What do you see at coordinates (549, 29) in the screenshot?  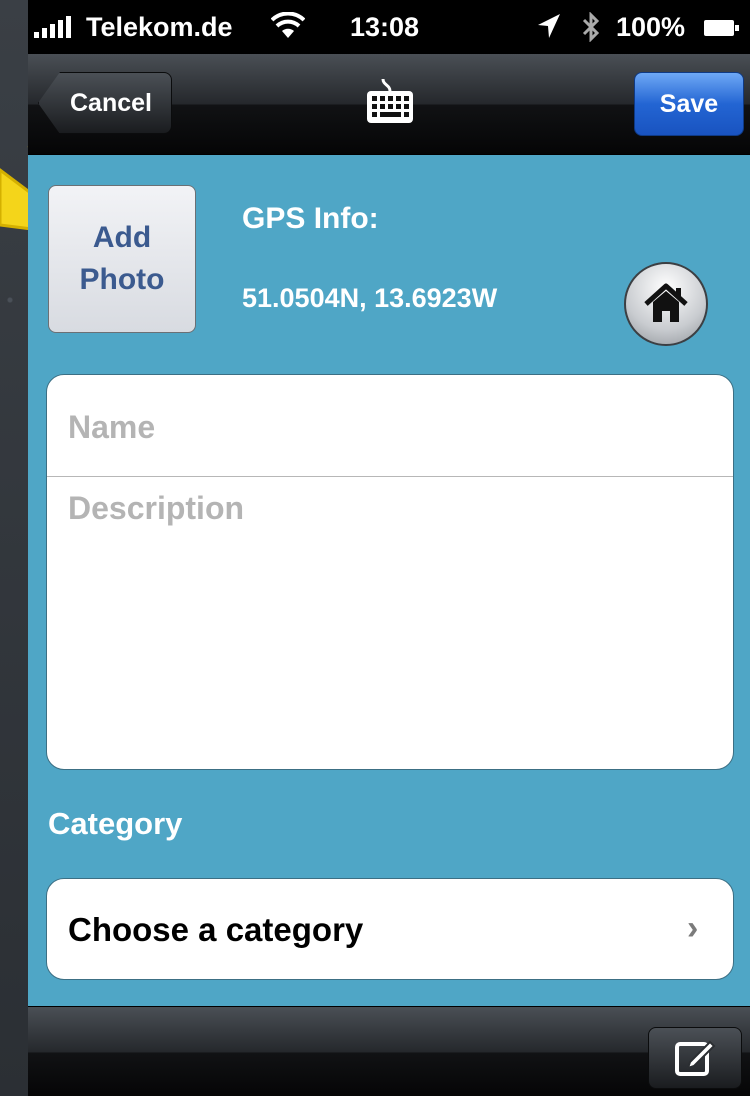 I see `location-arrow-icon` at bounding box center [549, 29].